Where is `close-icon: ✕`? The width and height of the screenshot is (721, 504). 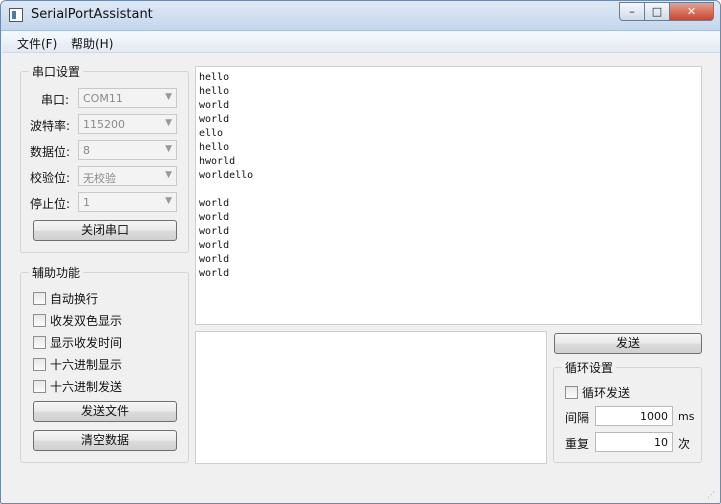 close-icon: ✕ is located at coordinates (691, 11).